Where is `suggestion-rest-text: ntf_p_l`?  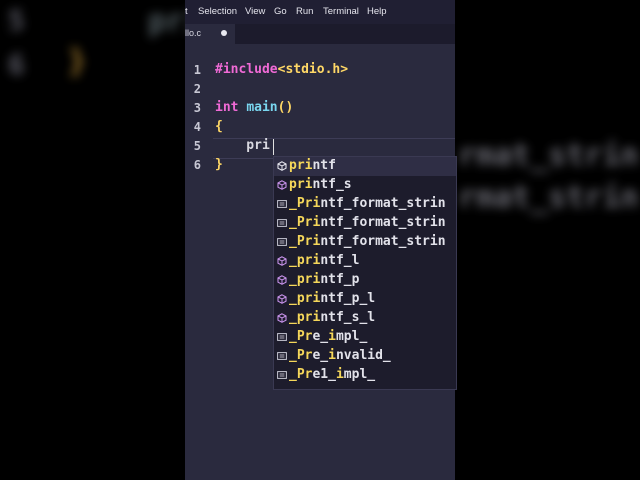
suggestion-rest-text: ntf_p_l is located at coordinates (348, 298).